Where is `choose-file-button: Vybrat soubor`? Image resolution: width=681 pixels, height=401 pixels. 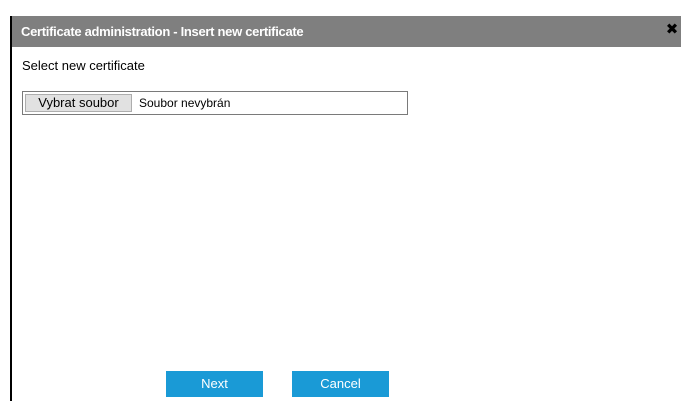
choose-file-button: Vybrat soubor is located at coordinates (78, 103).